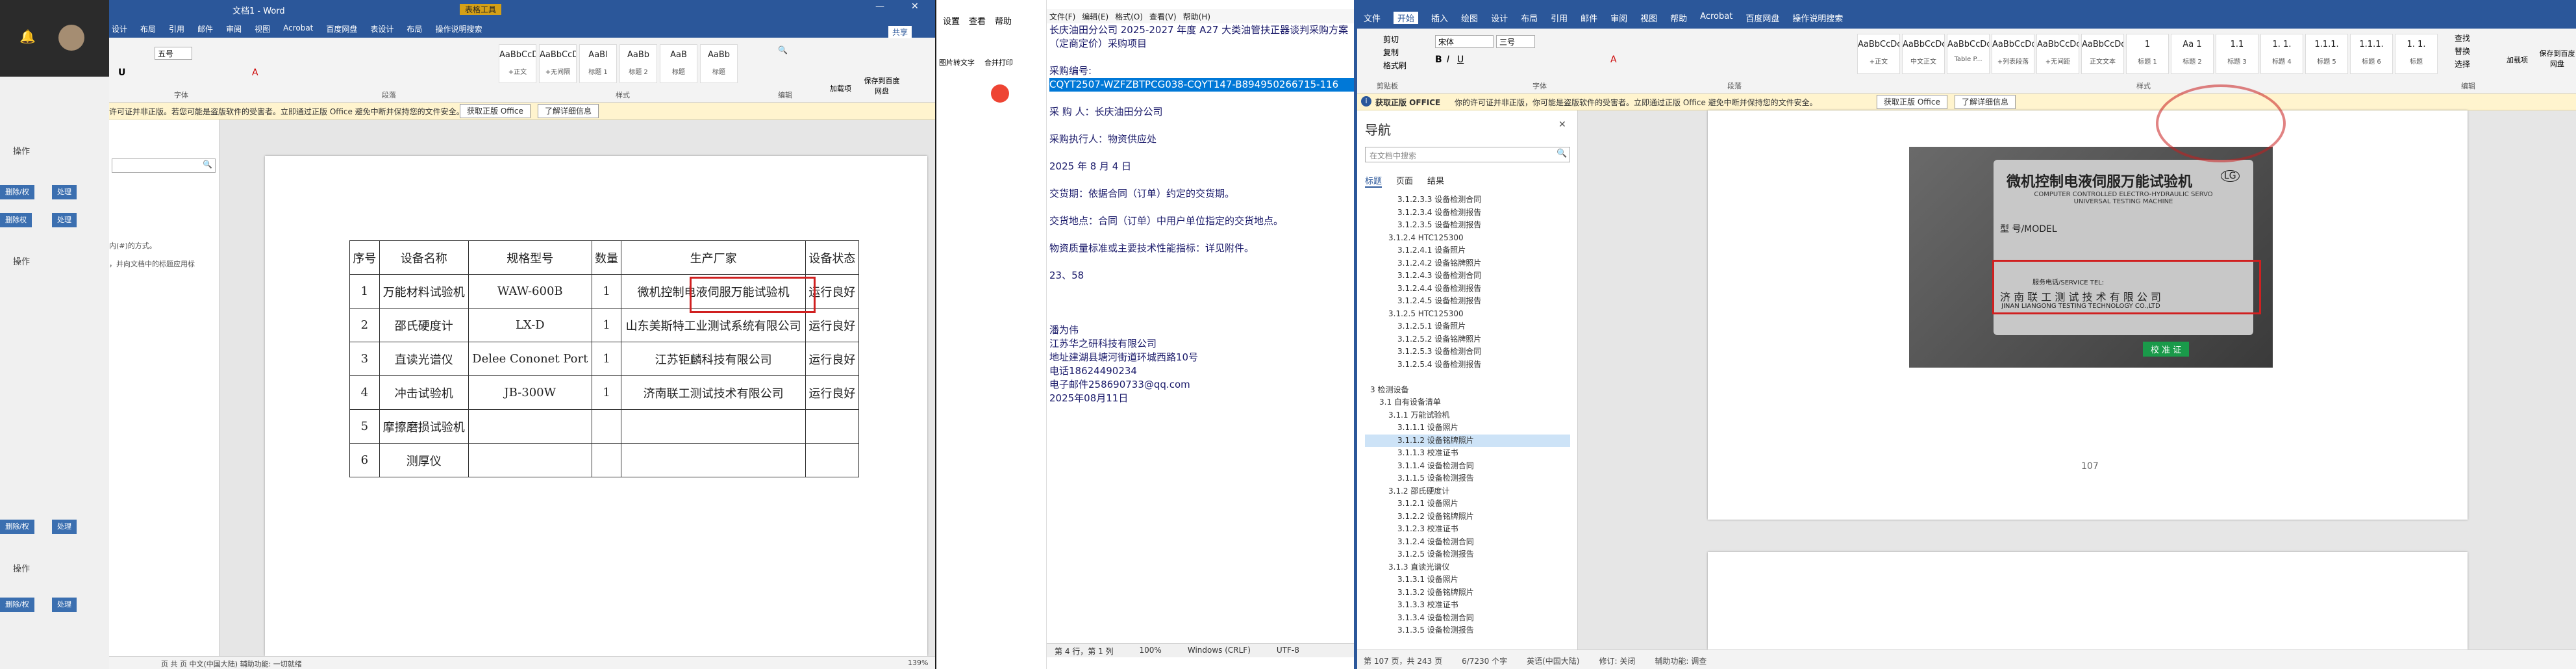 This screenshot has height=669, width=2576. Describe the element at coordinates (1391, 39) in the screenshot. I see `cut-button: 剪切` at that location.